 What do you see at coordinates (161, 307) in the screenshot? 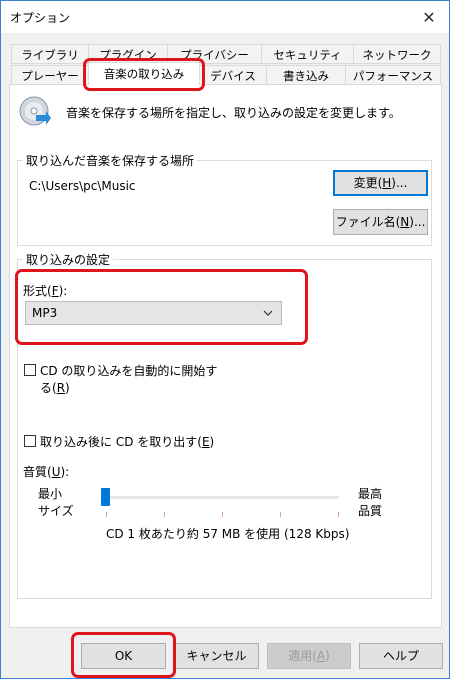
I see `highlight-format` at bounding box center [161, 307].